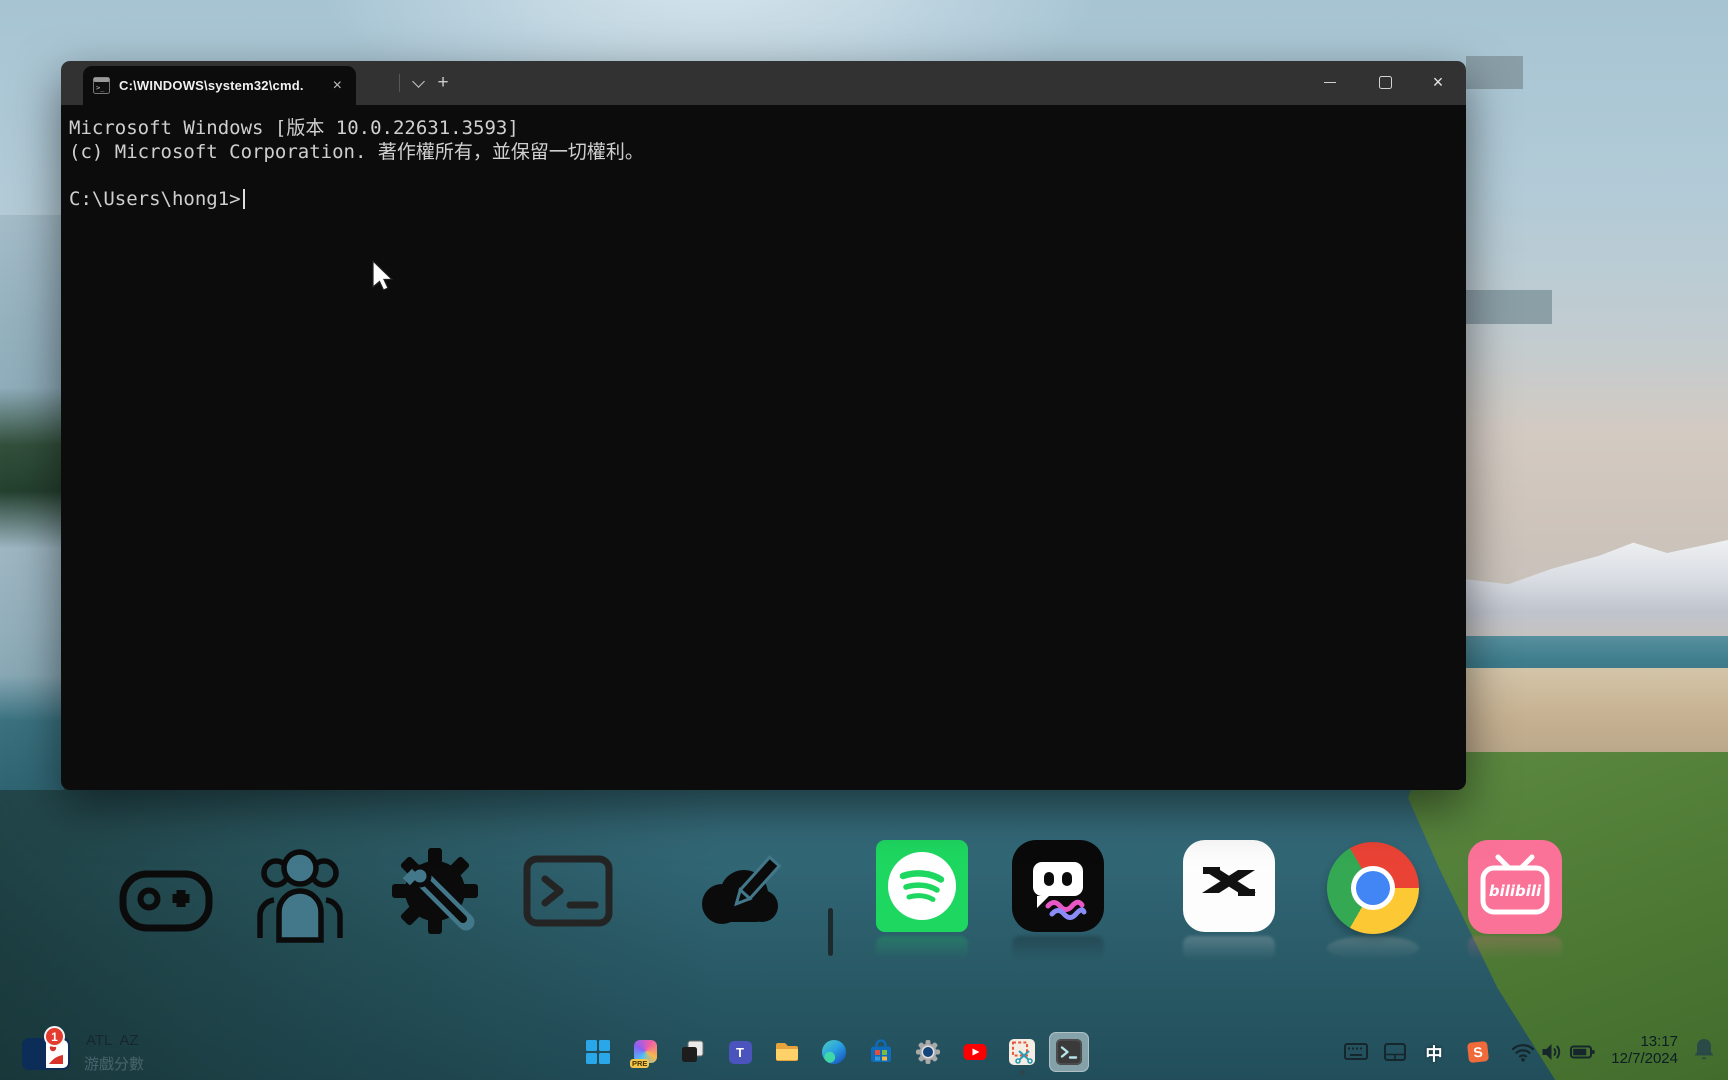 Image resolution: width=1728 pixels, height=1080 pixels. I want to click on copilot-pre-badge: PRE, so click(640, 1063).